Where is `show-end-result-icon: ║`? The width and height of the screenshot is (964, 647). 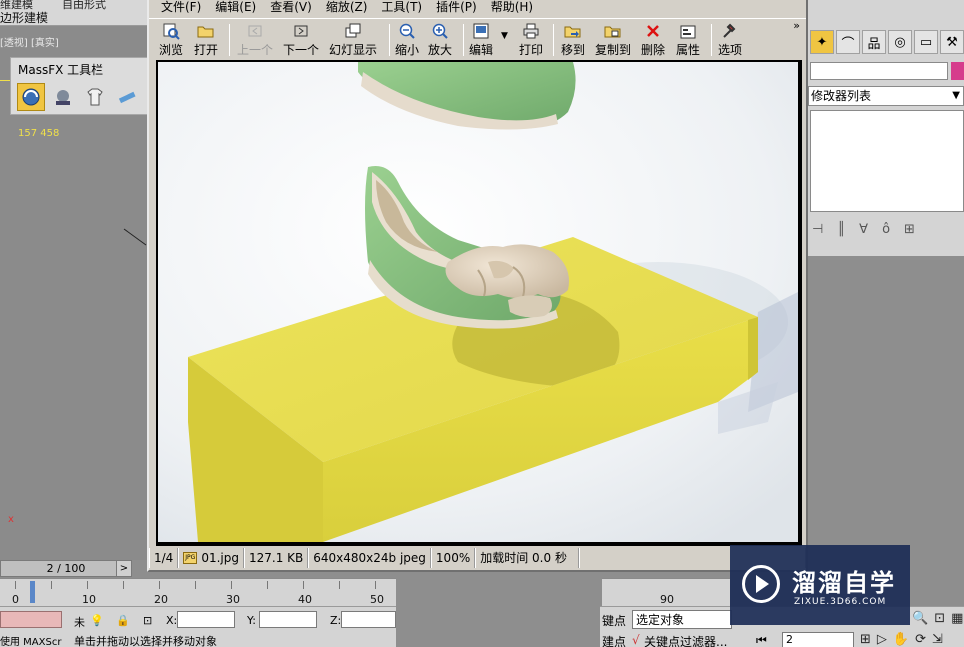 show-end-result-icon: ║ is located at coordinates (841, 229).